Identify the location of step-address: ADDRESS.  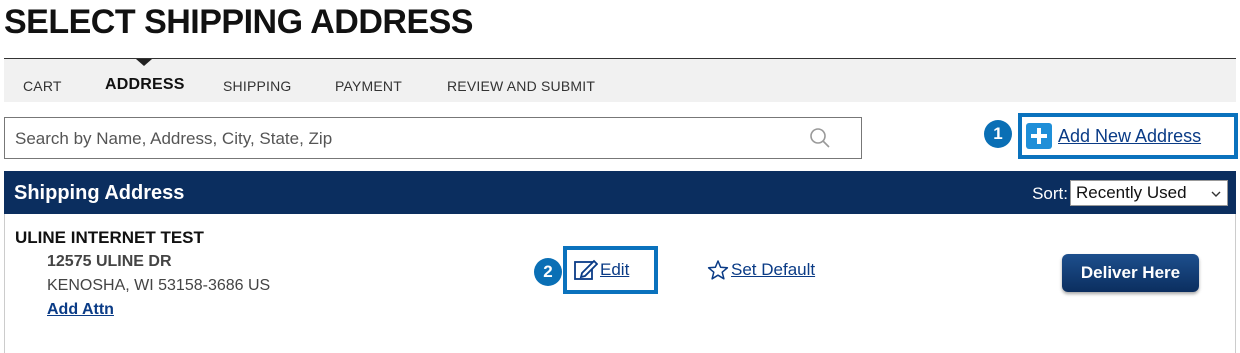
(145, 85).